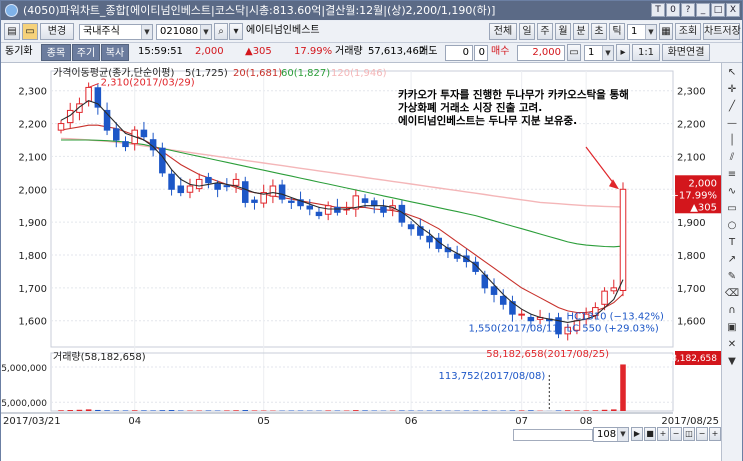 This screenshot has width=743, height=461. Describe the element at coordinates (686, 52) in the screenshot. I see `screen-link-button: 화면연결` at that location.